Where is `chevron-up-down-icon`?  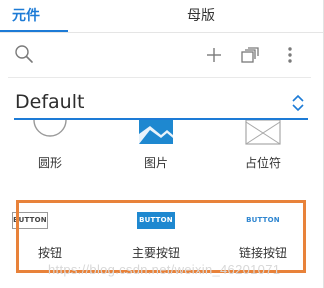 chevron-up-down-icon is located at coordinates (298, 103).